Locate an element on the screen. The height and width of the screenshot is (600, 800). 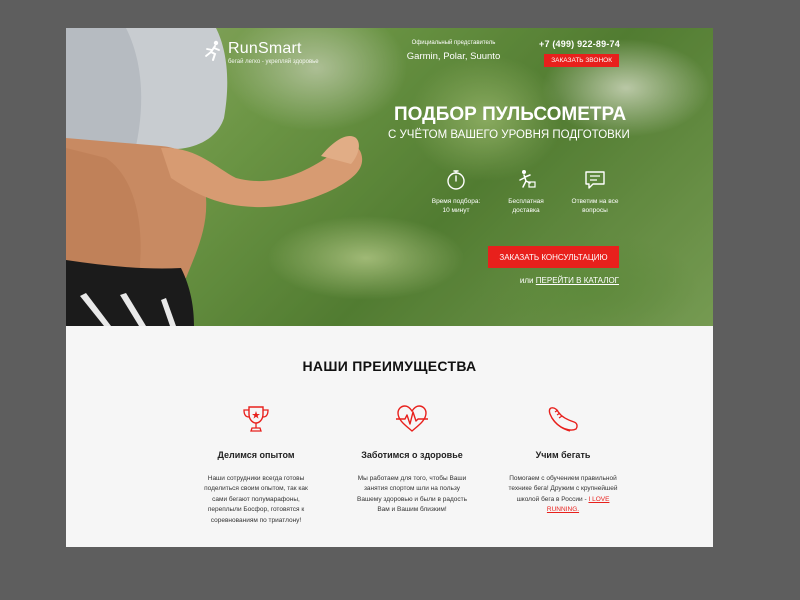
logo-name: RunSmart is located at coordinates (265, 48).